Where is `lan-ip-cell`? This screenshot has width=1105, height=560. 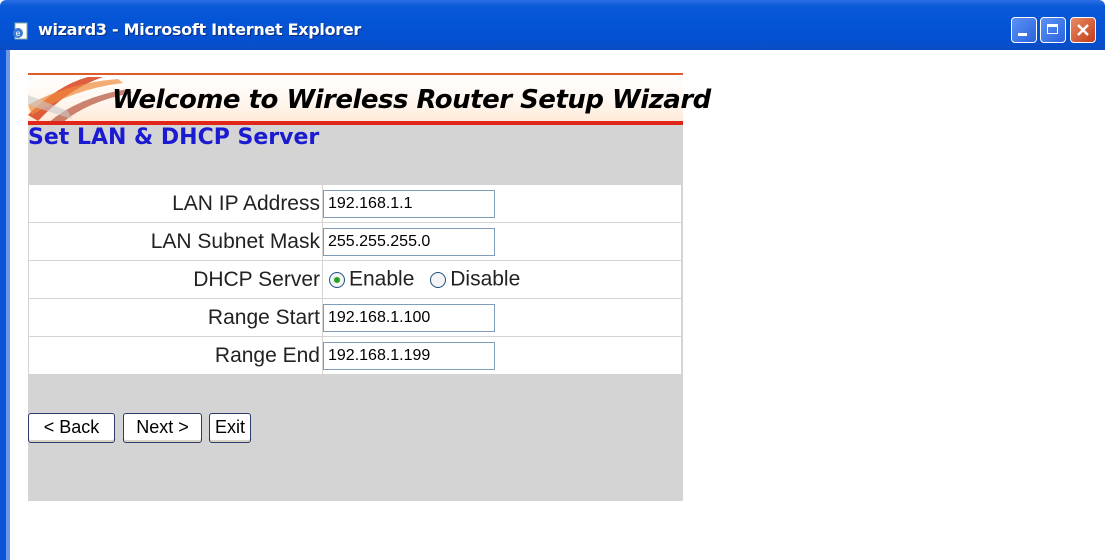
lan-ip-cell is located at coordinates (502, 203).